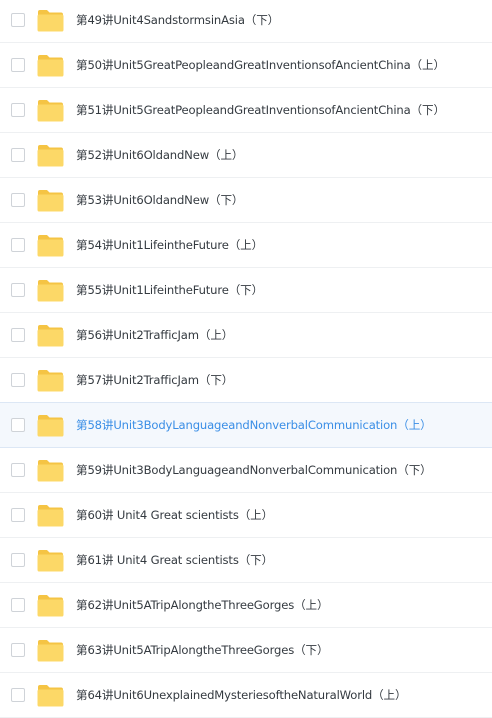  Describe the element at coordinates (246, 200) in the screenshot. I see `file-row: 第53讲Unit6OldandNew（下）` at that location.